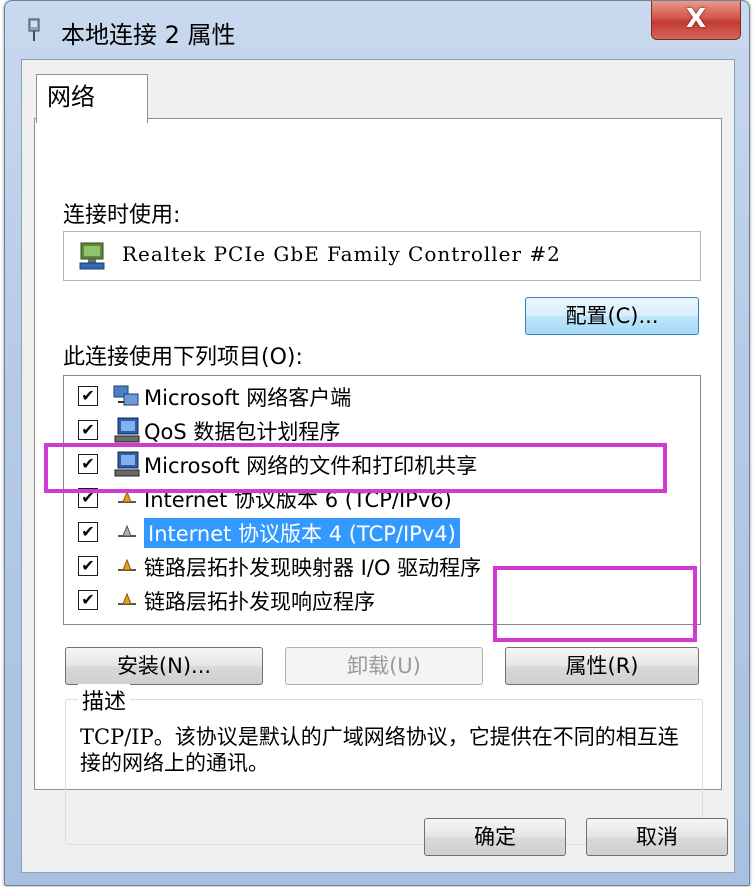 The image size is (753, 887). I want to click on adapter-field: Realtek PCIe GbE Family Controller #2, so click(382, 256).